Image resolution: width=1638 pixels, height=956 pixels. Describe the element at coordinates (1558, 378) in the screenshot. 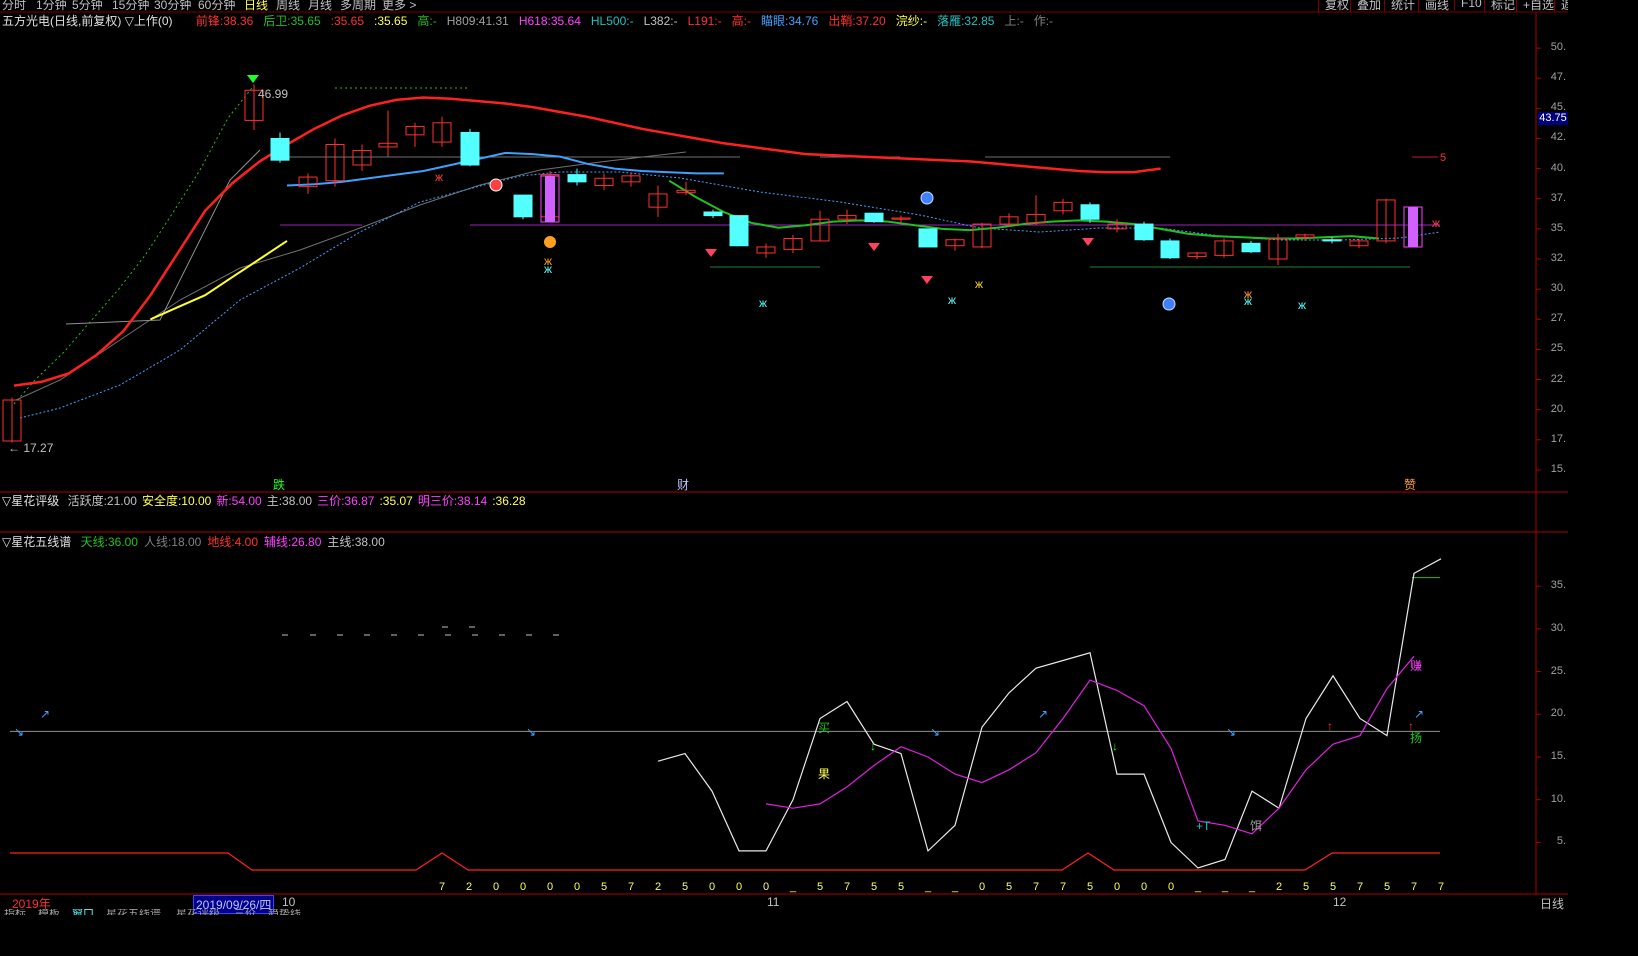

I see `price-tick-label: 22.` at that location.